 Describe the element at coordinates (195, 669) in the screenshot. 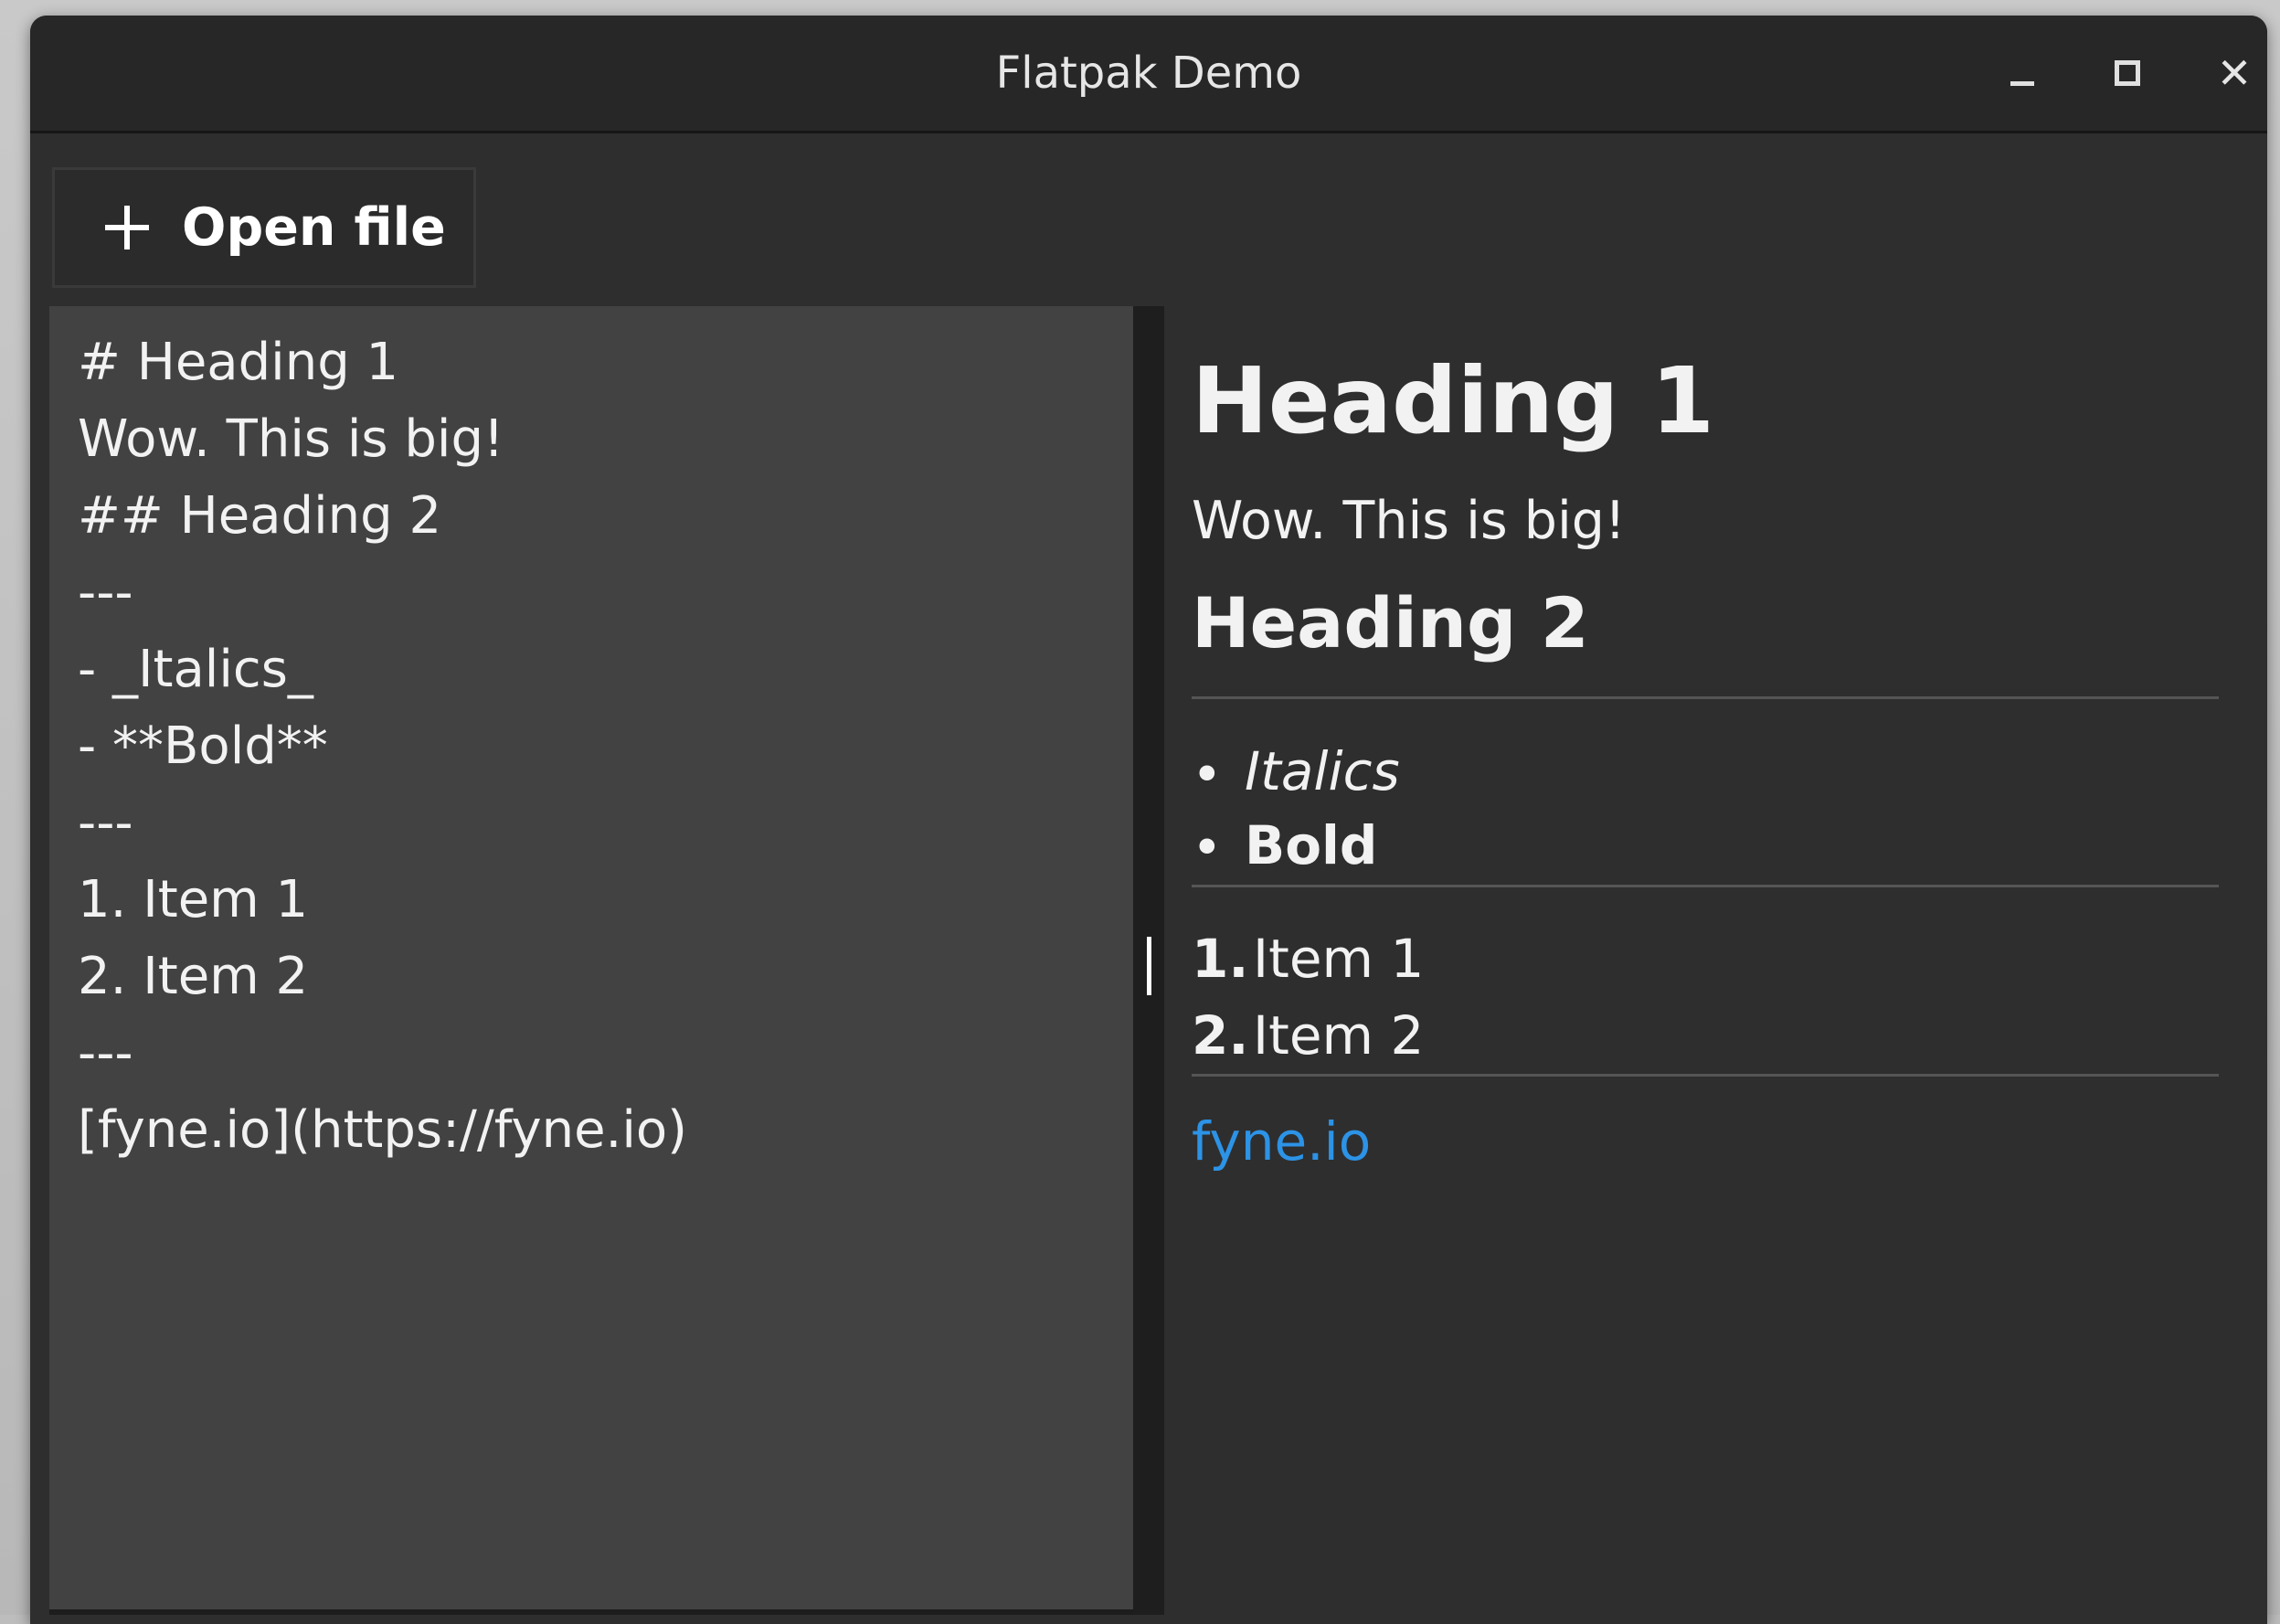

I see `editor-line: - _Italics_` at that location.